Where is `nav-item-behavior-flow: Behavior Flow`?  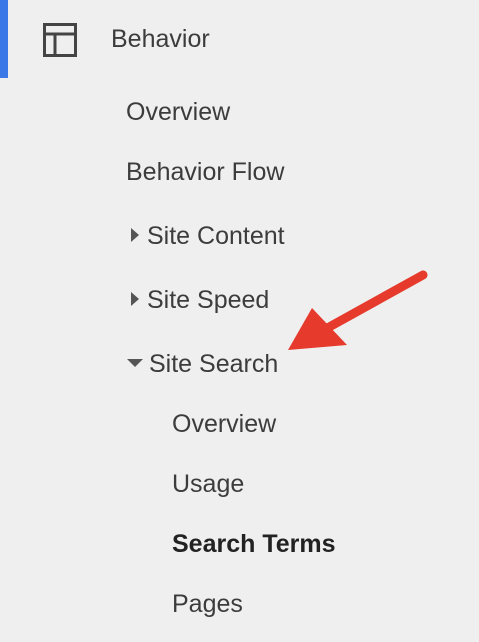 nav-item-behavior-flow: Behavior Flow is located at coordinates (205, 172).